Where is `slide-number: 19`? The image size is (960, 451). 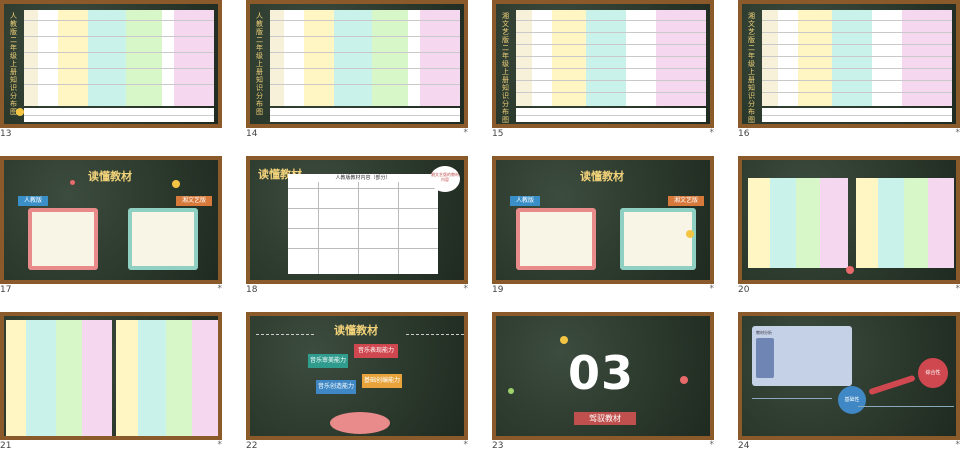
slide-number: 19 is located at coordinates (497, 290).